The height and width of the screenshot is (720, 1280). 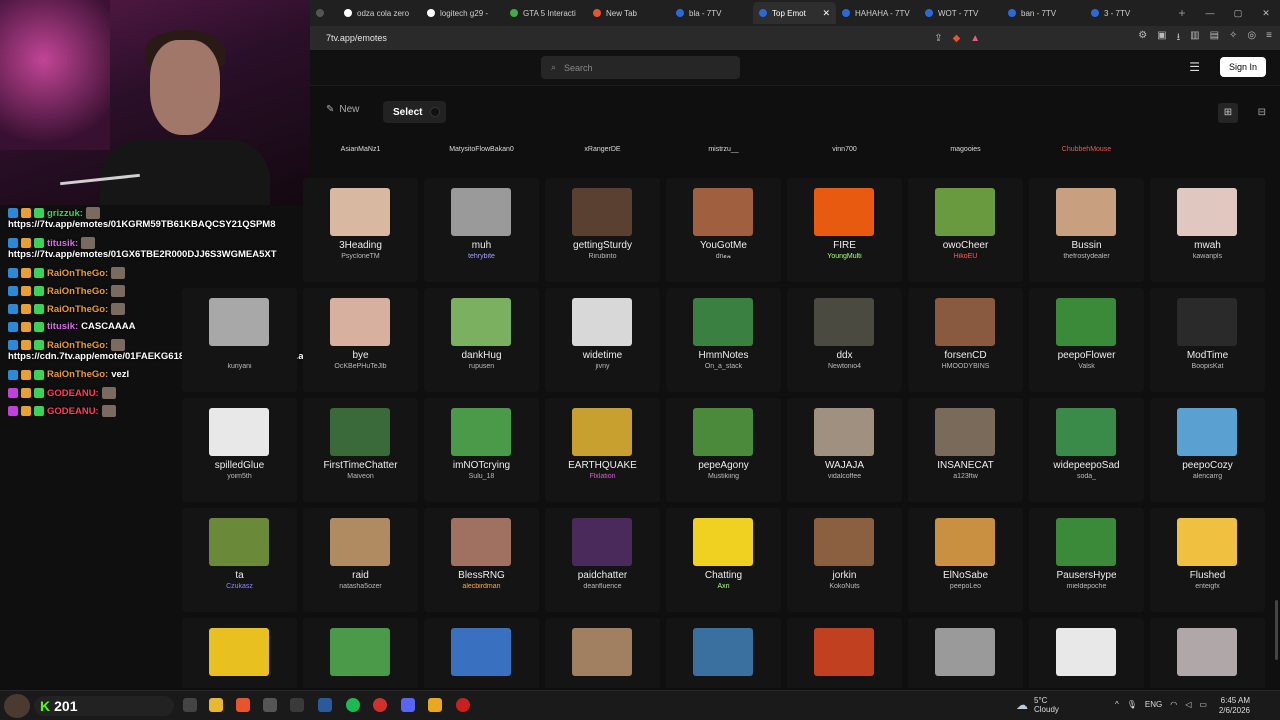 I want to click on emote-card: peepoCozy alencarrg, so click(x=1207, y=450).